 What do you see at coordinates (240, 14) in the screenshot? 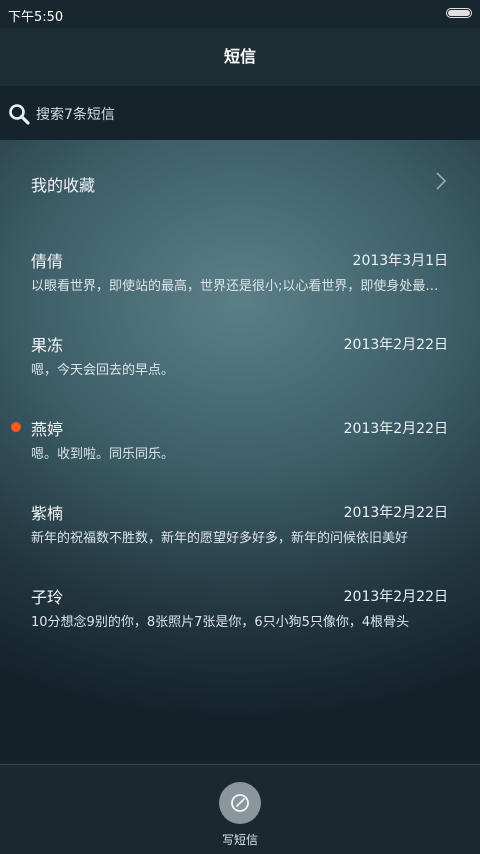
I see `status-bar: 下午5:50` at bounding box center [240, 14].